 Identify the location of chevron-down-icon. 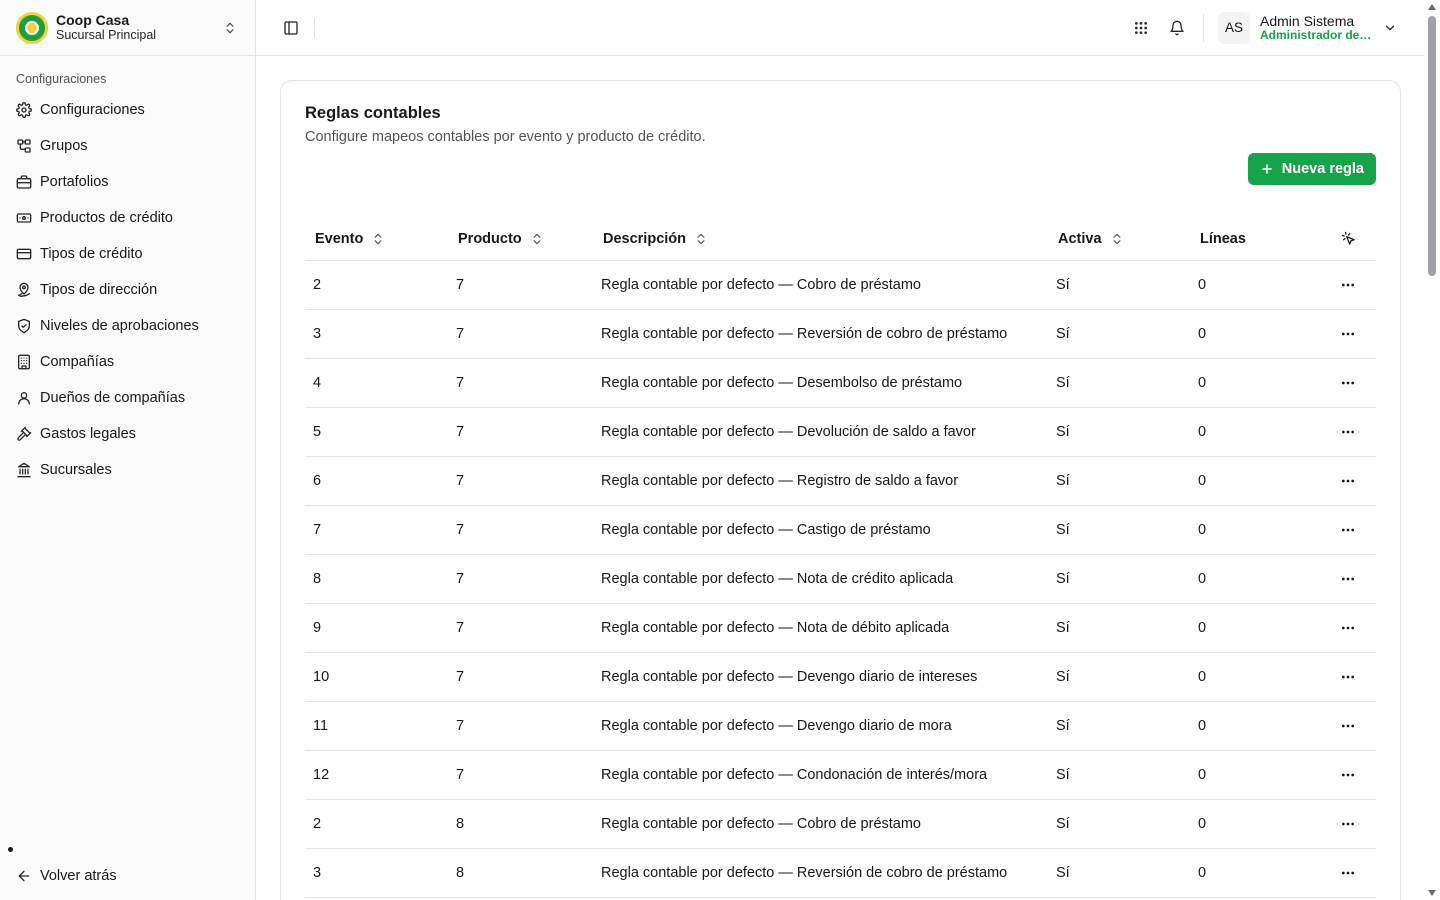
(1390, 28).